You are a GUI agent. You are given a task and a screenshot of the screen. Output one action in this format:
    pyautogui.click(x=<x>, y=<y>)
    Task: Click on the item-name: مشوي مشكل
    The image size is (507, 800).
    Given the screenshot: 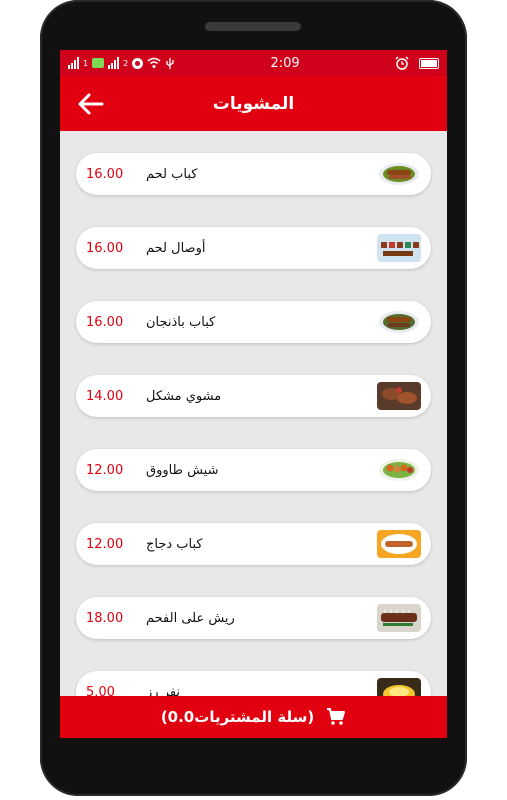 What is the action you would take?
    pyautogui.click(x=184, y=396)
    